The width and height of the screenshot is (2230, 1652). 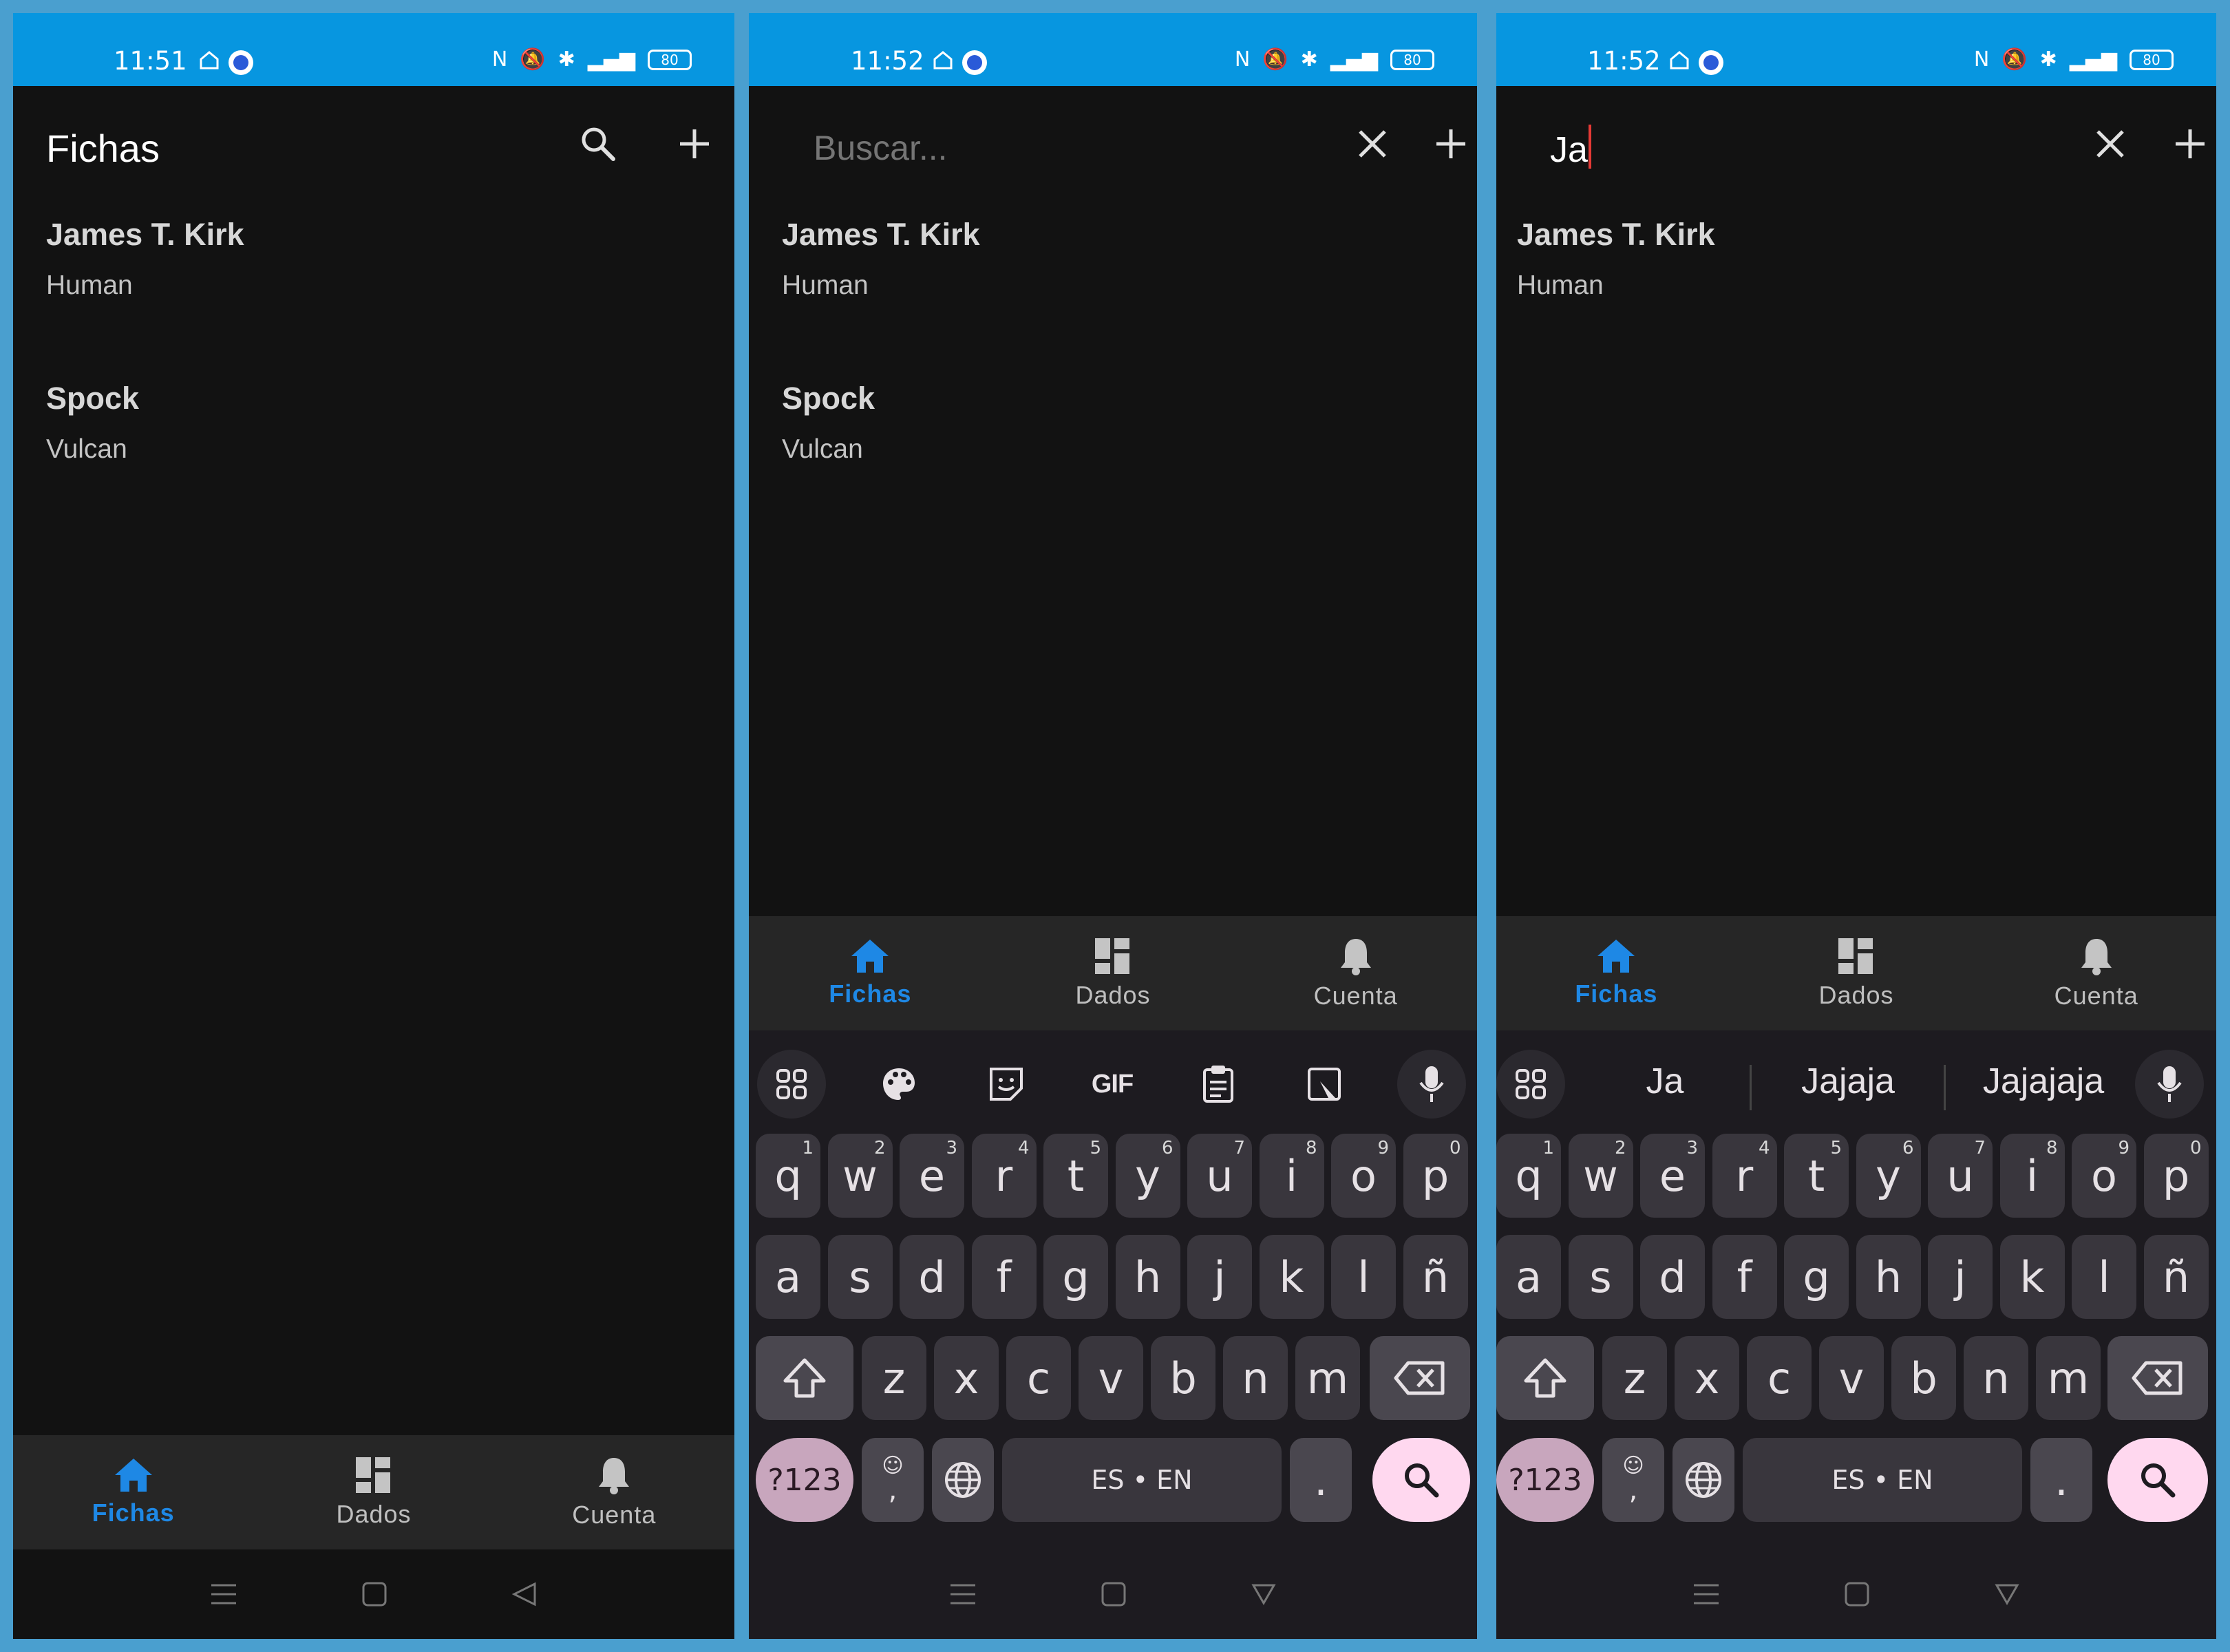 What do you see at coordinates (1006, 1084) in the screenshot?
I see `sticker-icon` at bounding box center [1006, 1084].